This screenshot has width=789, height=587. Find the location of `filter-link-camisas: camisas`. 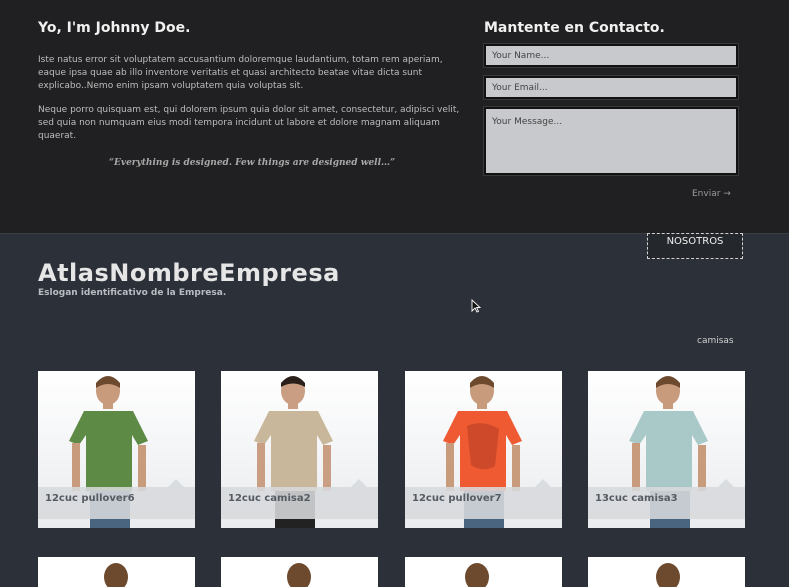

filter-link-camisas: camisas is located at coordinates (715, 341).